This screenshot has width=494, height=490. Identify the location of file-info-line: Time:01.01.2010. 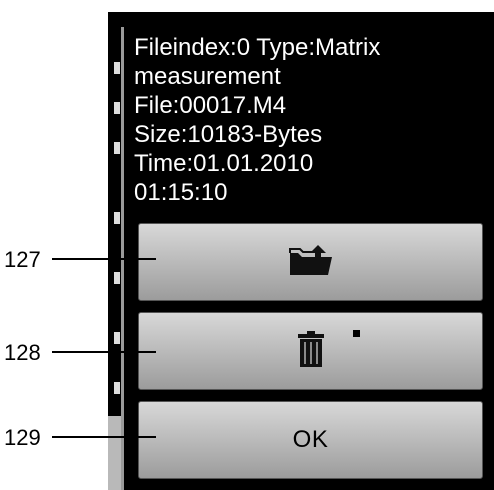
(224, 163).